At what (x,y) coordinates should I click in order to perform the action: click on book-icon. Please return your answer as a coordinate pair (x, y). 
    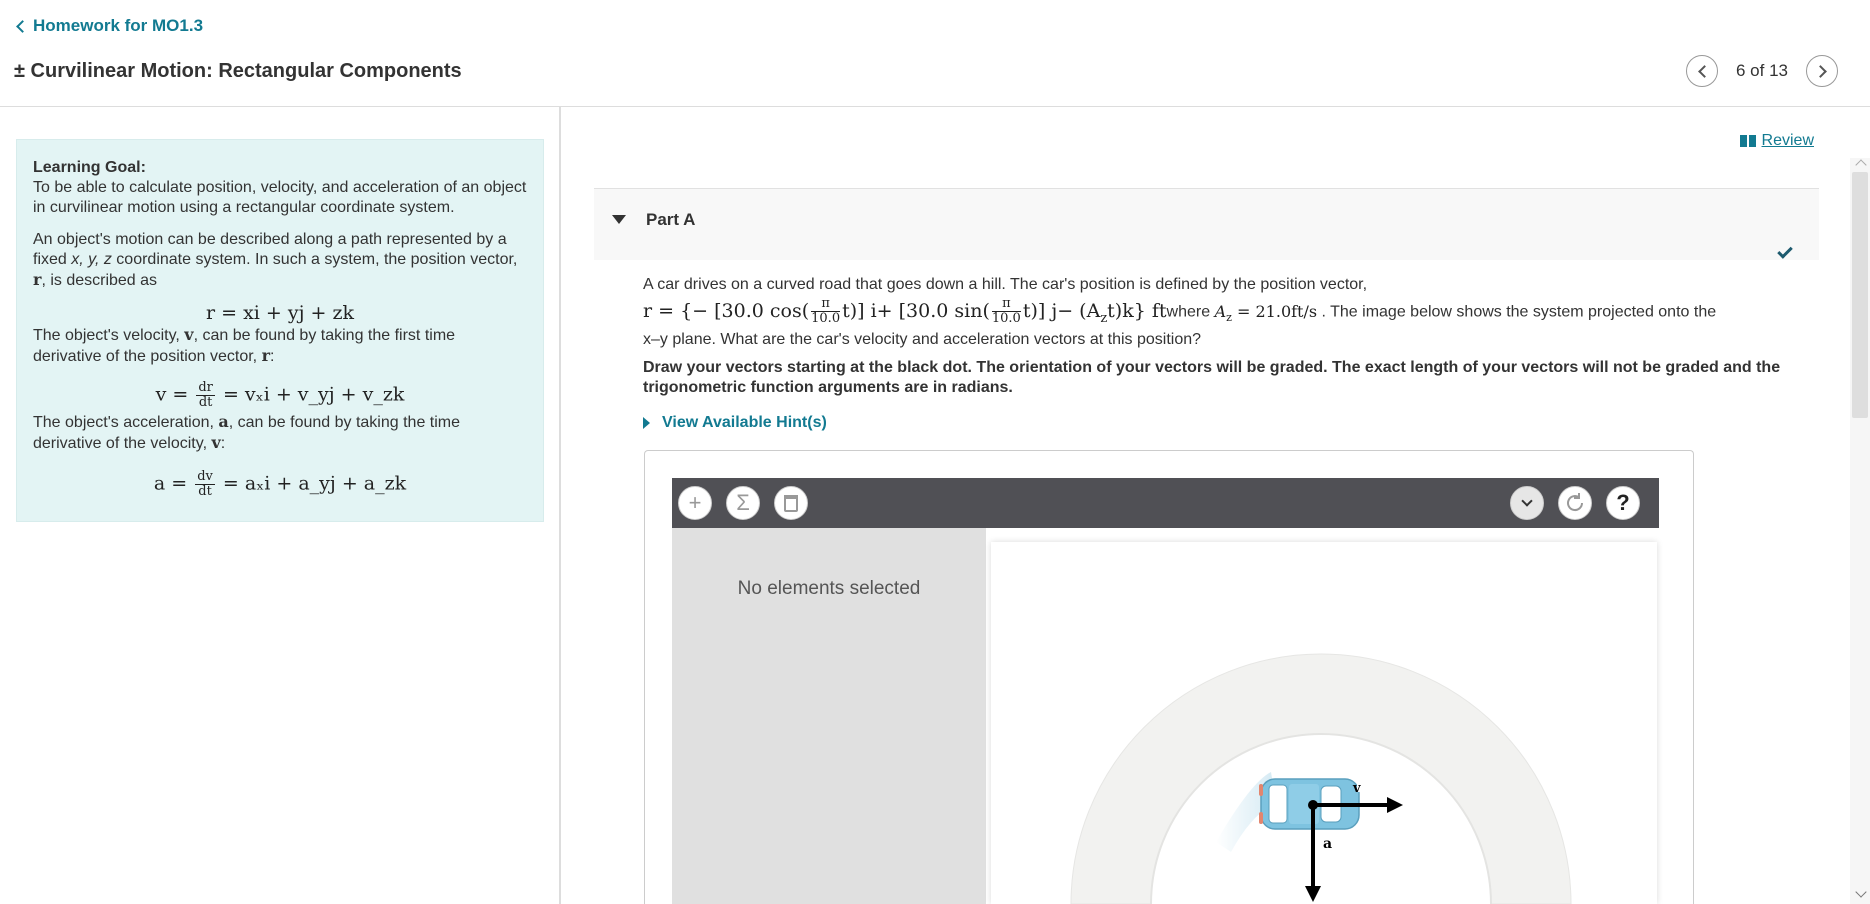
    Looking at the image, I should click on (1747, 141).